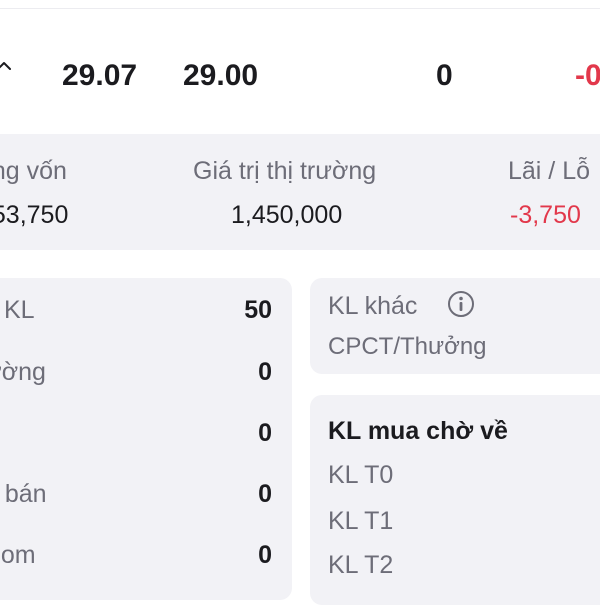  I want to click on price-value-1: 29.07, so click(100, 75).